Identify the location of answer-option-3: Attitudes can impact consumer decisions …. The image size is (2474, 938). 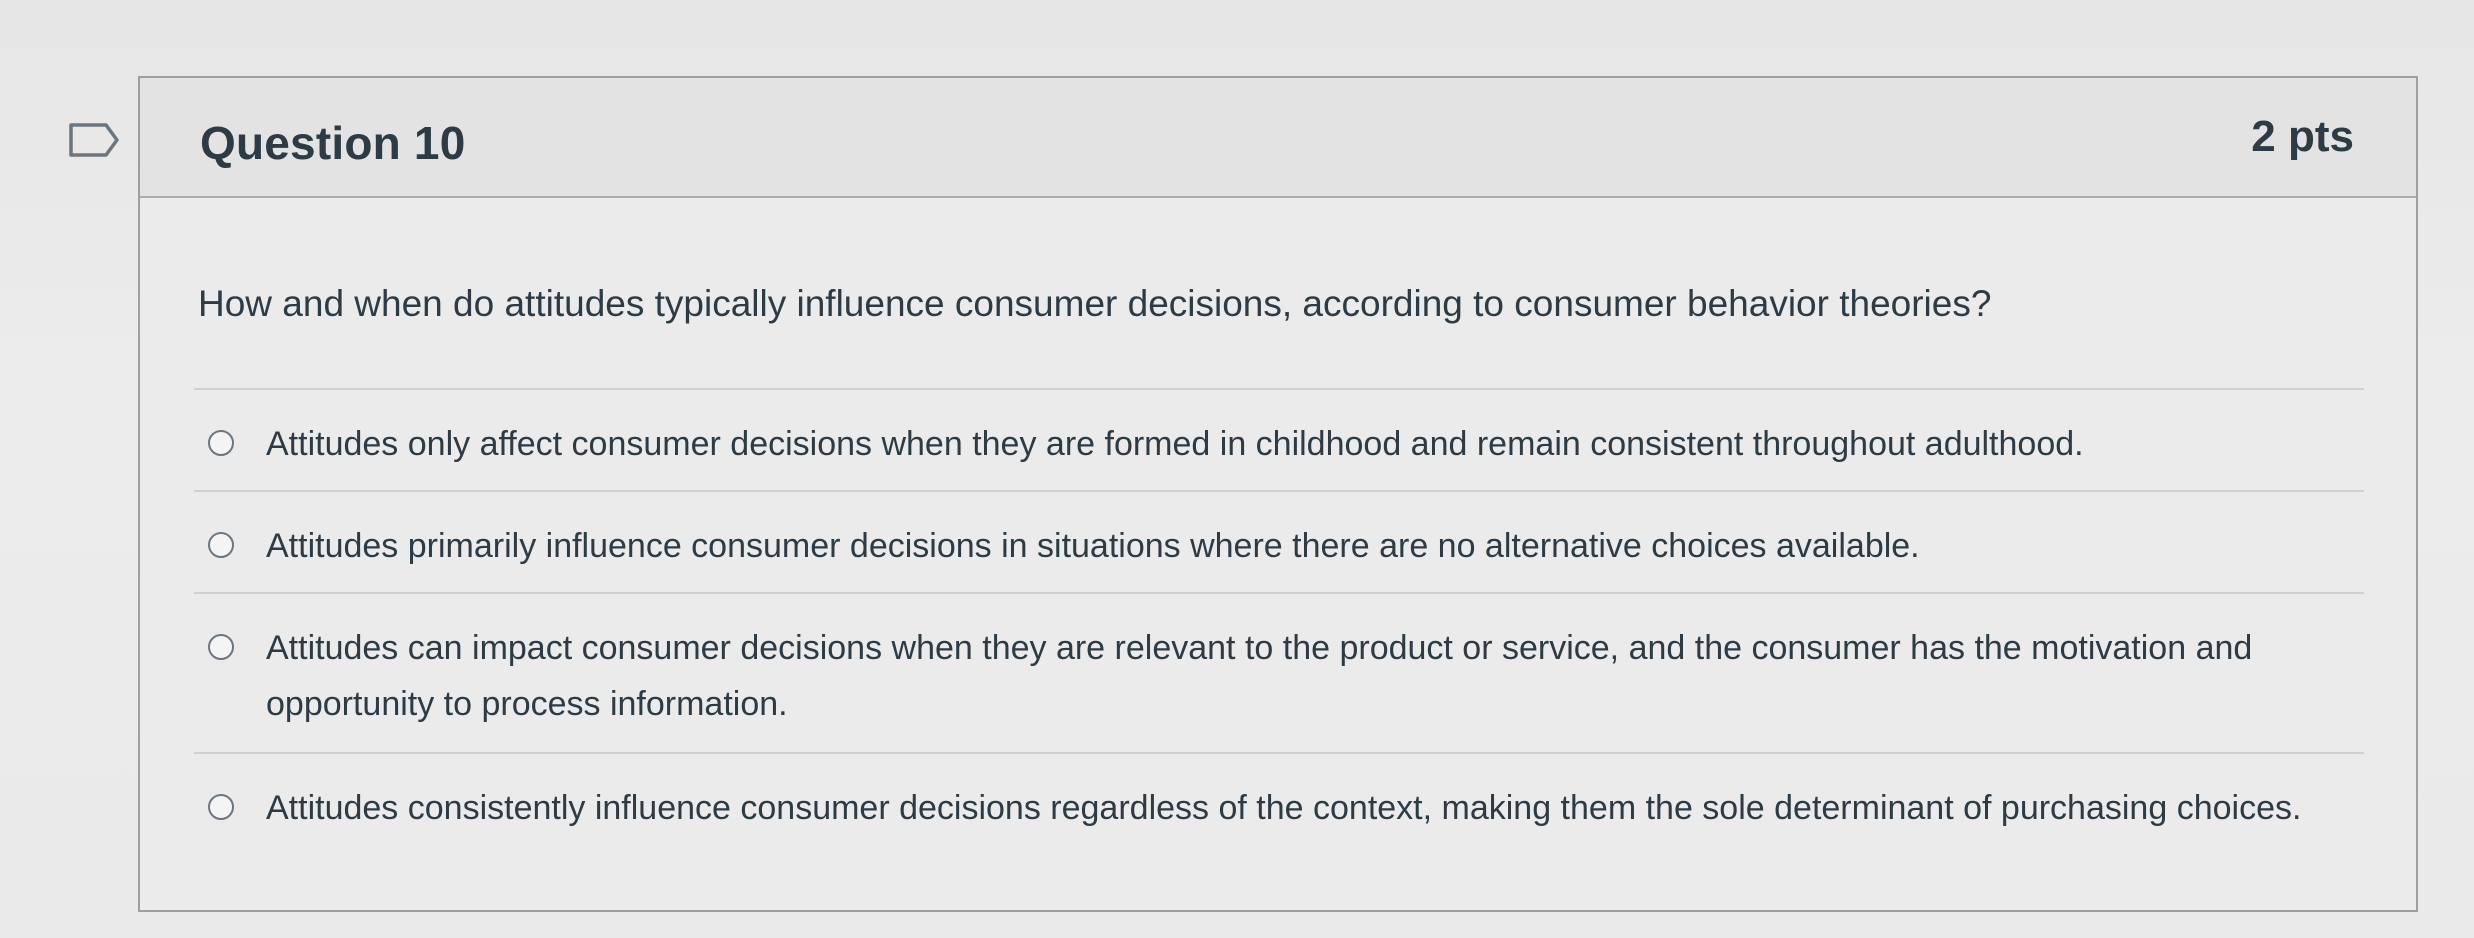
(1279, 674).